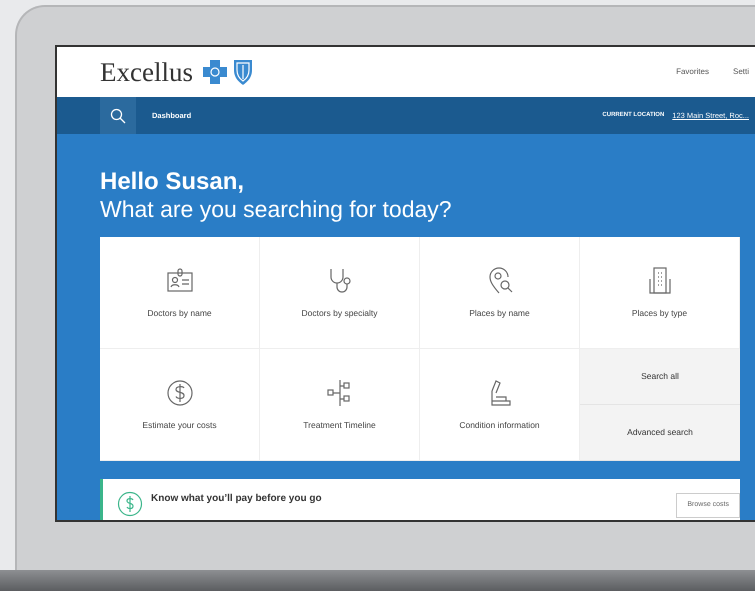  I want to click on search-icon, so click(118, 116).